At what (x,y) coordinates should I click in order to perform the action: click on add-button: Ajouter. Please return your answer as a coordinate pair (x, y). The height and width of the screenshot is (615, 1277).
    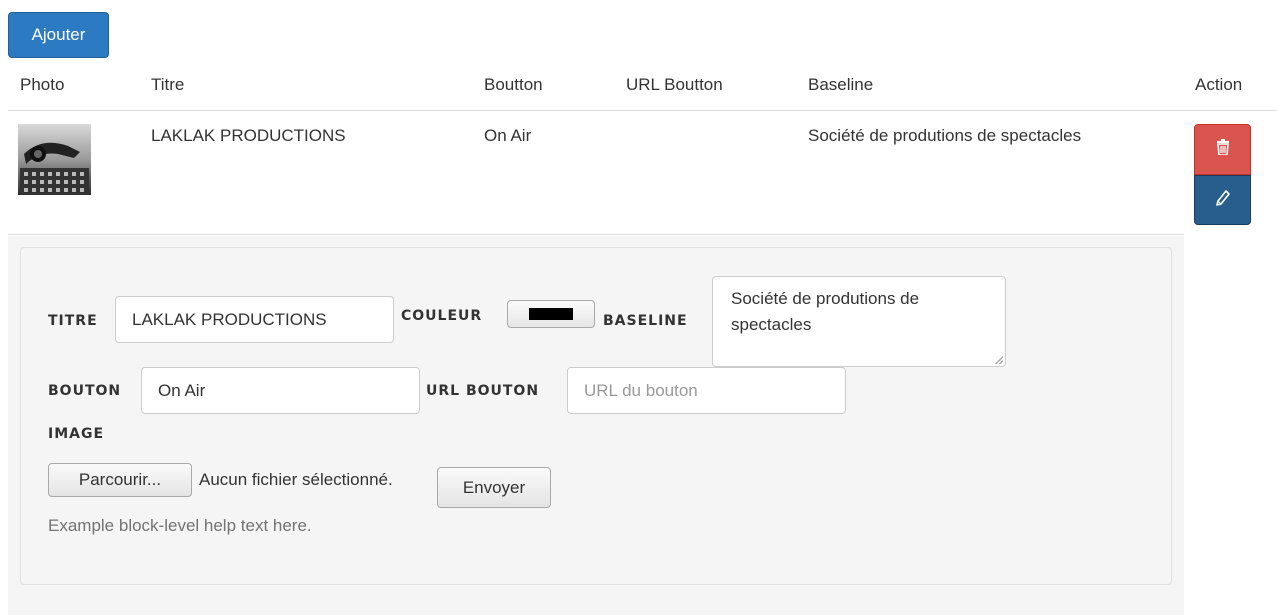
    Looking at the image, I should click on (58, 35).